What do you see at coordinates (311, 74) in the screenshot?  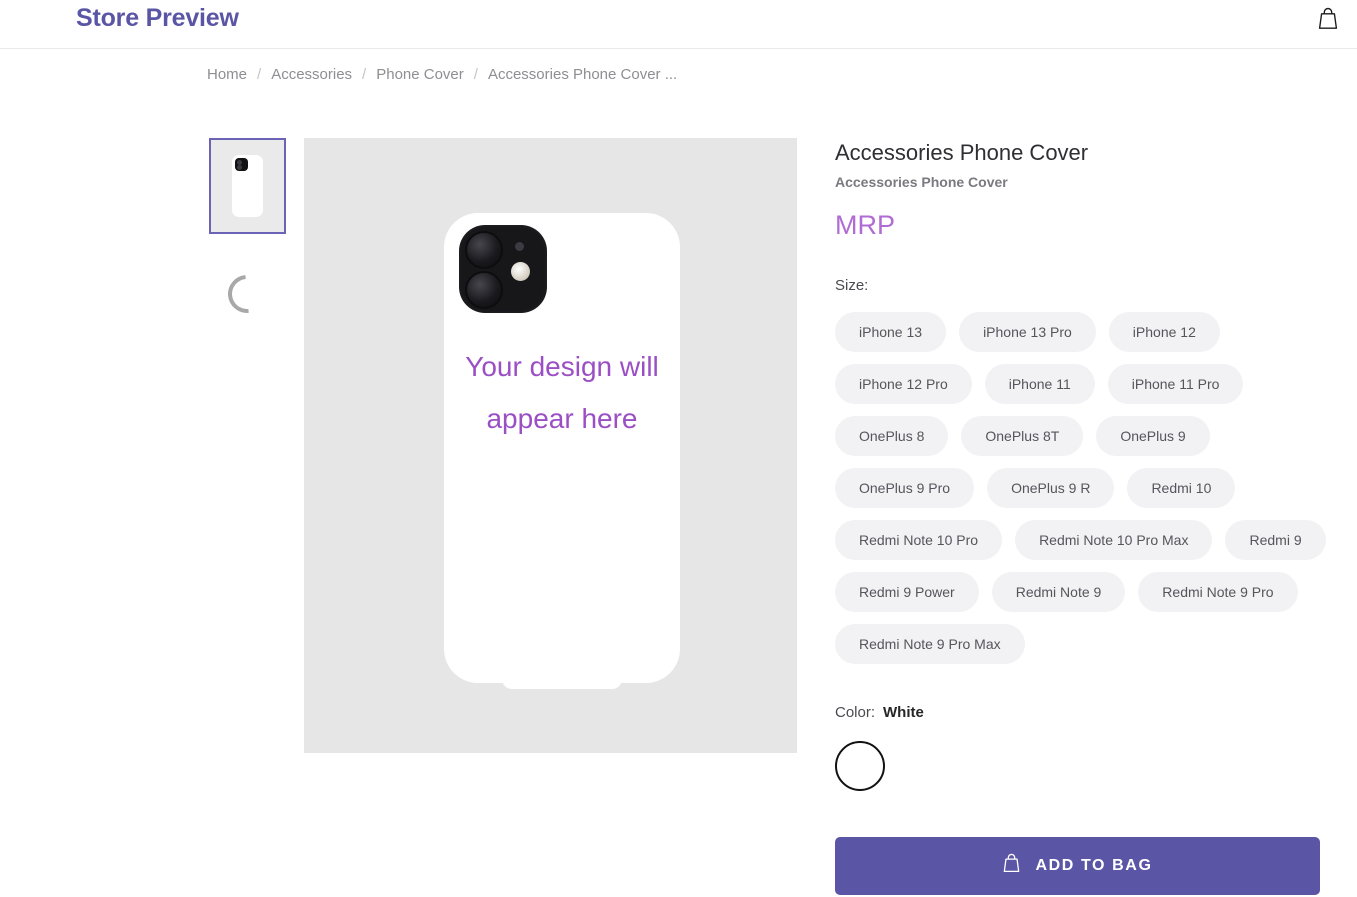 I see `breadcrumb-item-accessories: Accessories` at bounding box center [311, 74].